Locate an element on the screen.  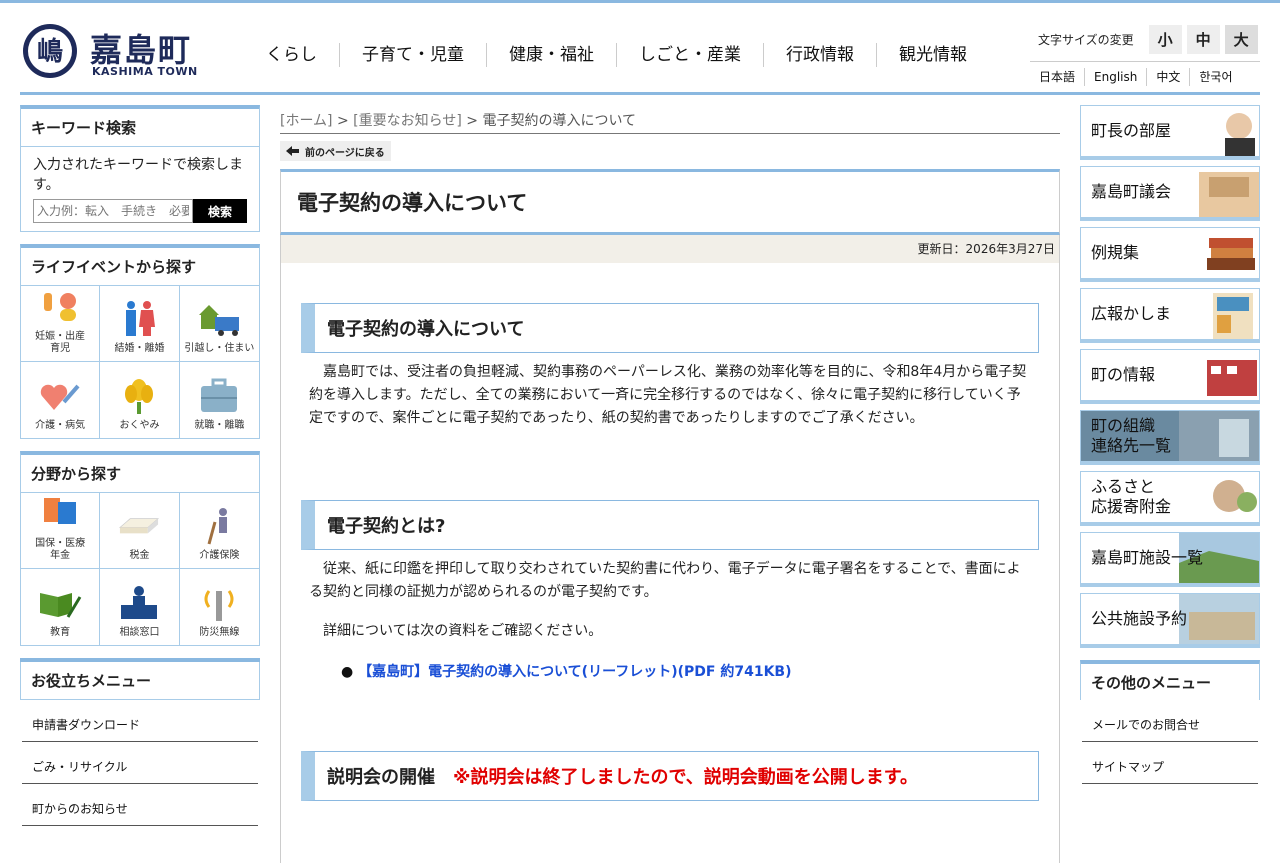
office-icon is located at coordinates (1219, 436).